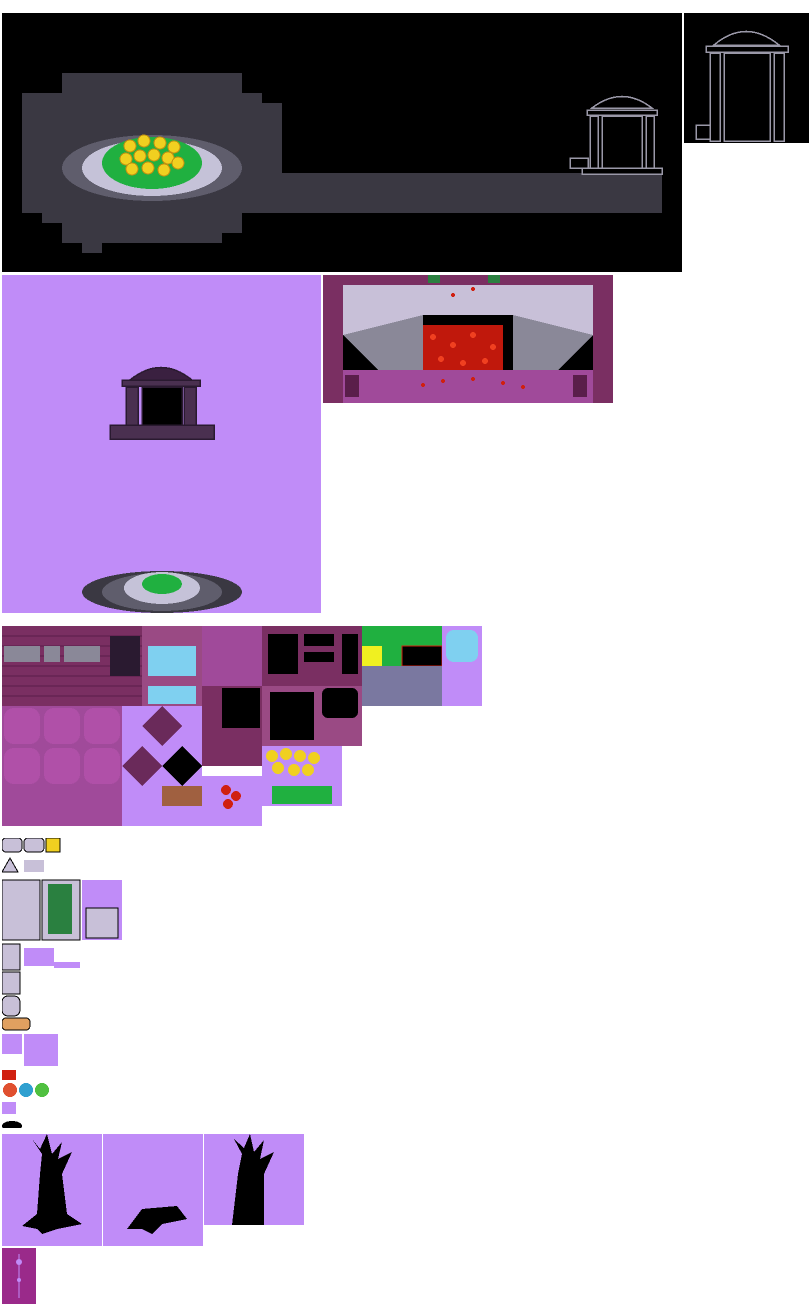 This screenshot has height=1306, width=811. Describe the element at coordinates (72, 666) in the screenshot. I see `brick-wall-tiles` at that location.